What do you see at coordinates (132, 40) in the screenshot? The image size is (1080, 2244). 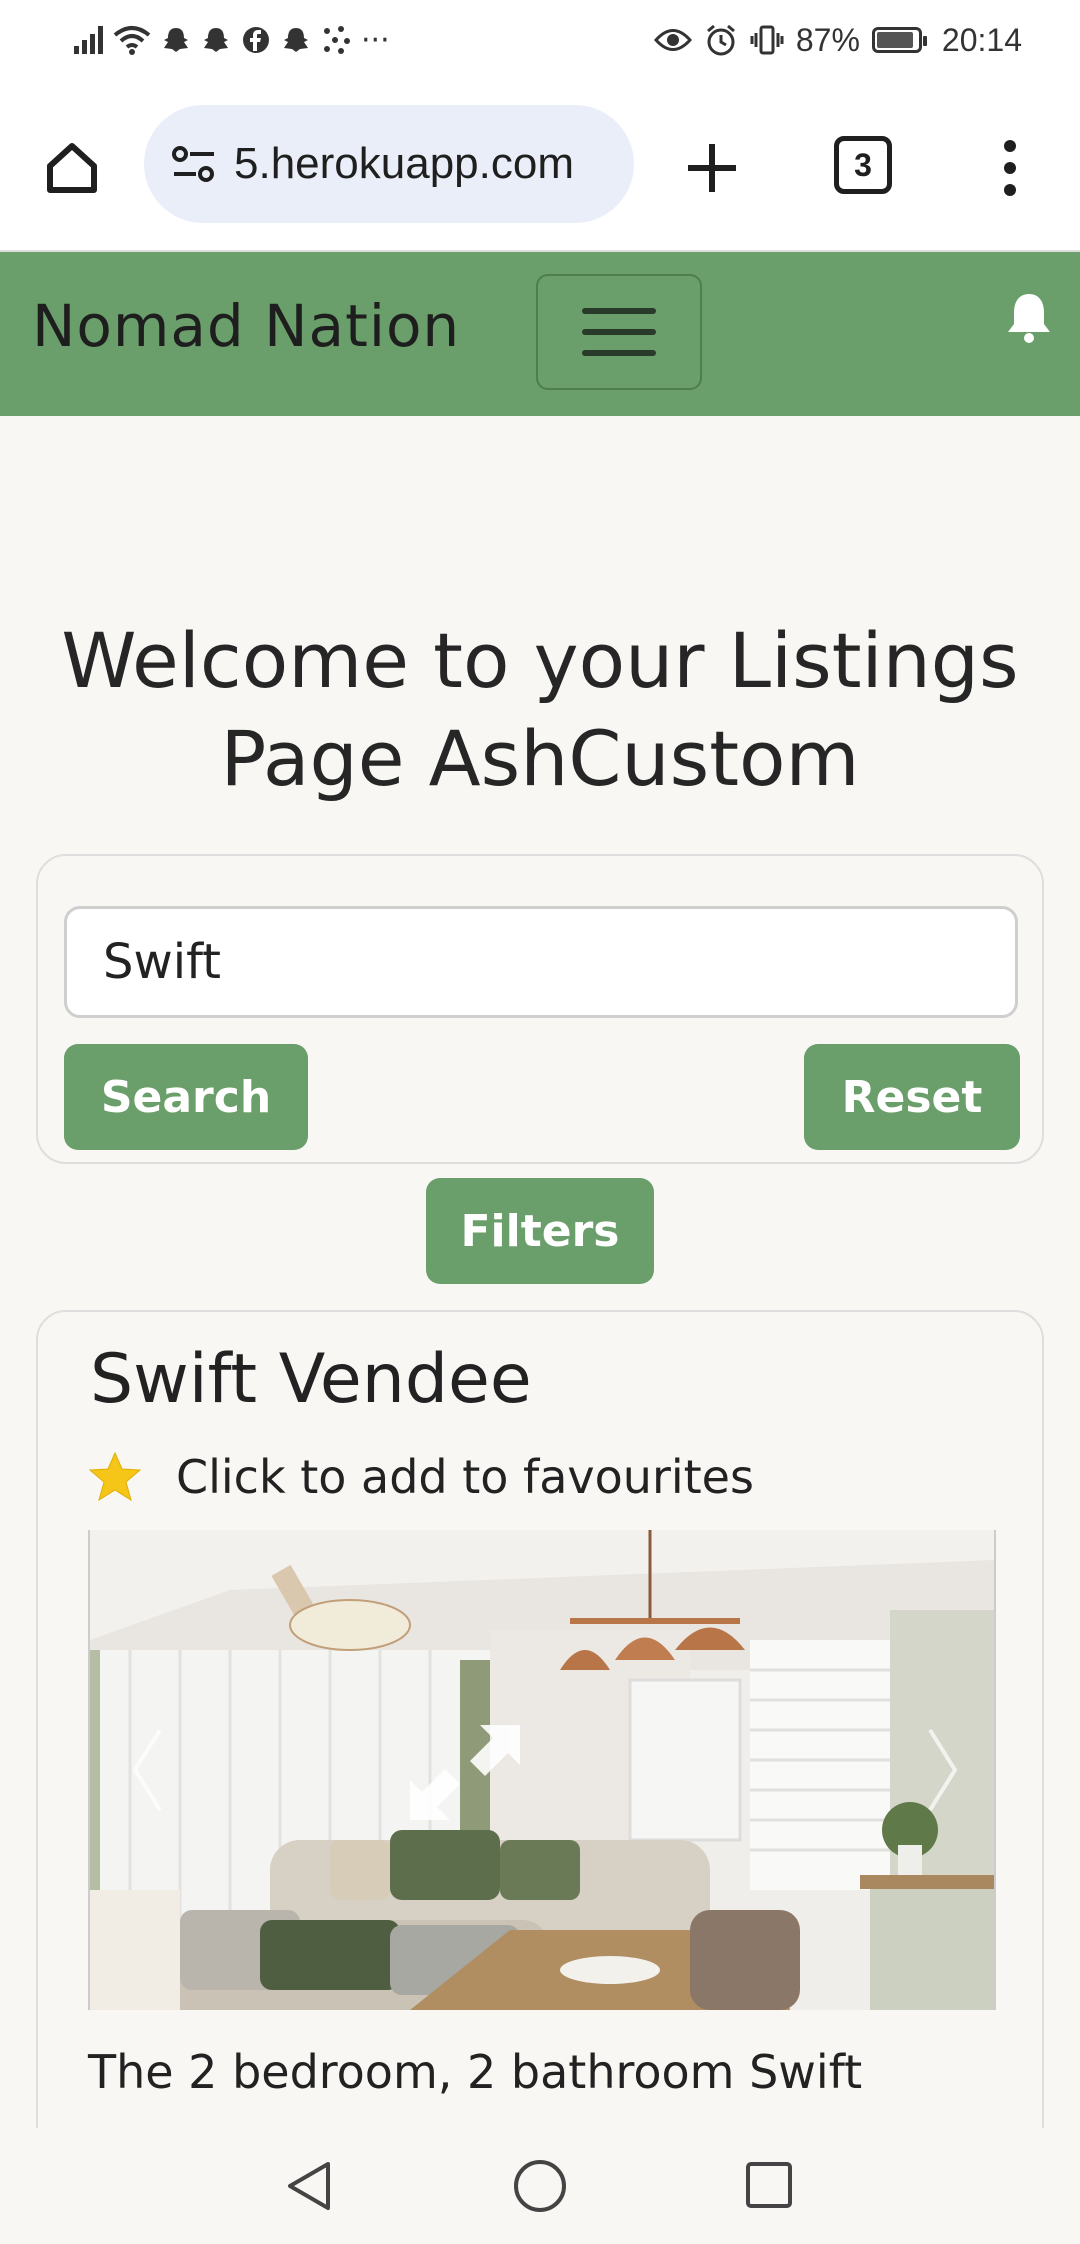 I see `wifi-icon` at bounding box center [132, 40].